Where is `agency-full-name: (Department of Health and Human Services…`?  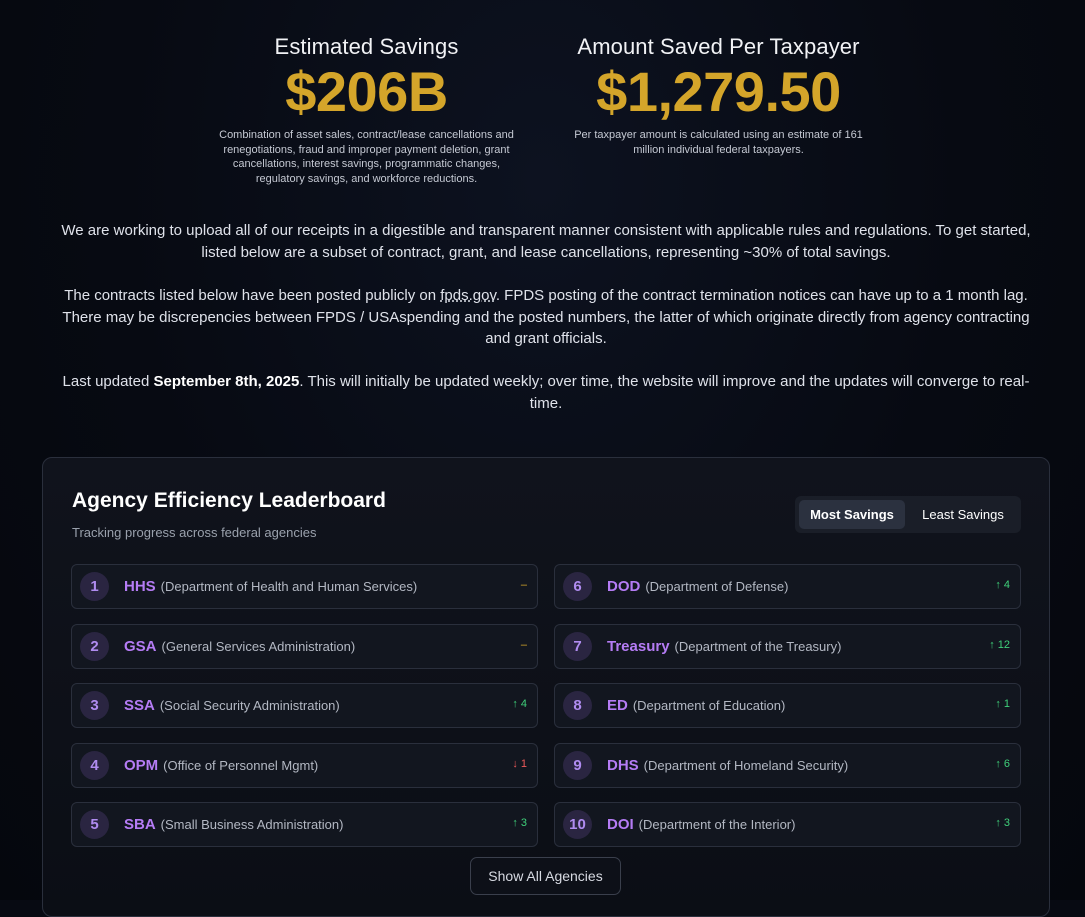 agency-full-name: (Department of Health and Human Services… is located at coordinates (289, 586).